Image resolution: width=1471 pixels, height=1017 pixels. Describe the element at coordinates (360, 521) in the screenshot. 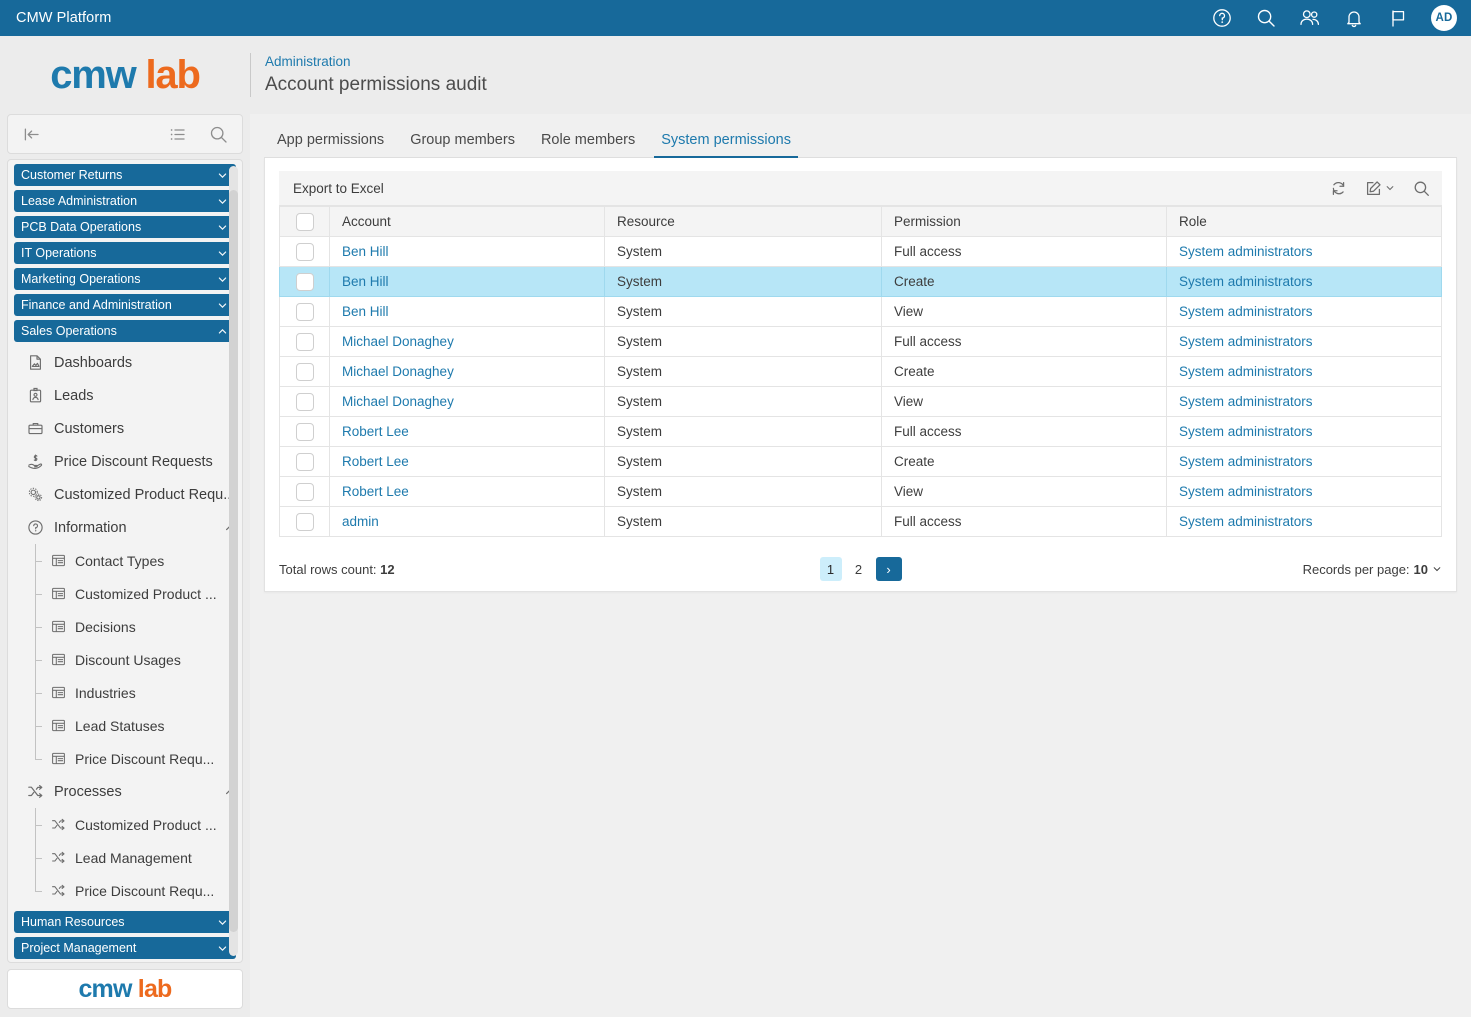

I see `account-link: admin` at that location.